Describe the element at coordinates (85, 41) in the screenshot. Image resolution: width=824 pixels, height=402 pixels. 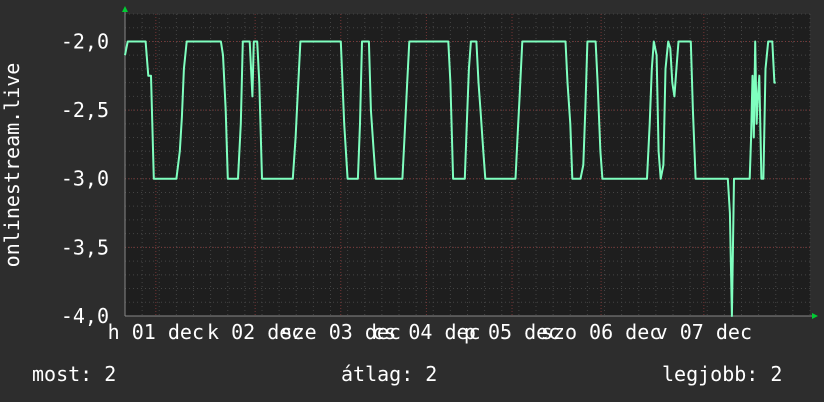
I see `y-tick-label: -2,0` at that location.